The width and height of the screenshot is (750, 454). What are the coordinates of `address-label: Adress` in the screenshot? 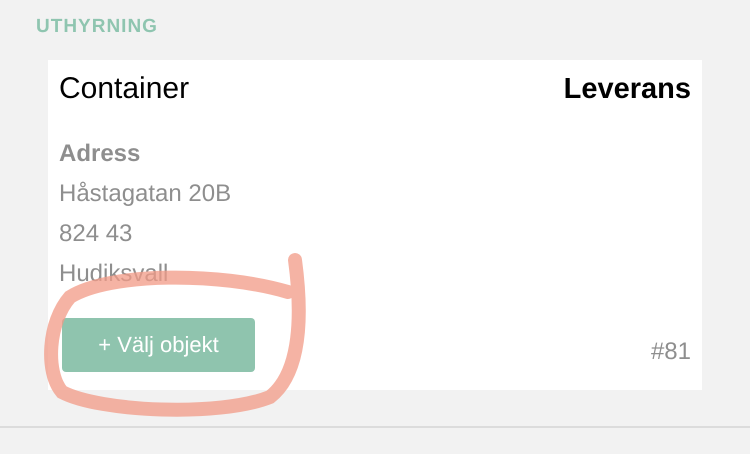 It's located at (100, 154).